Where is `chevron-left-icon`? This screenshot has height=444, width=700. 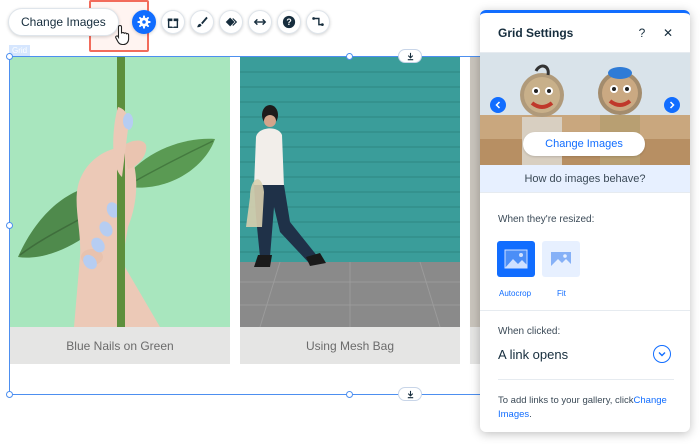 chevron-left-icon is located at coordinates (498, 105).